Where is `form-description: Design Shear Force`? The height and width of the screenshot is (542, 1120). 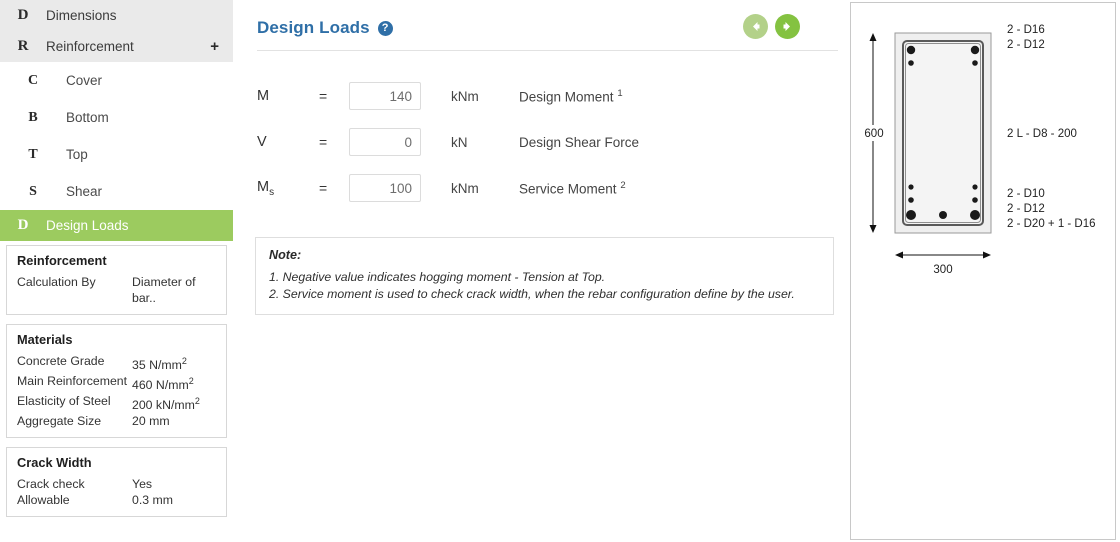
form-description: Design Shear Force is located at coordinates (579, 142).